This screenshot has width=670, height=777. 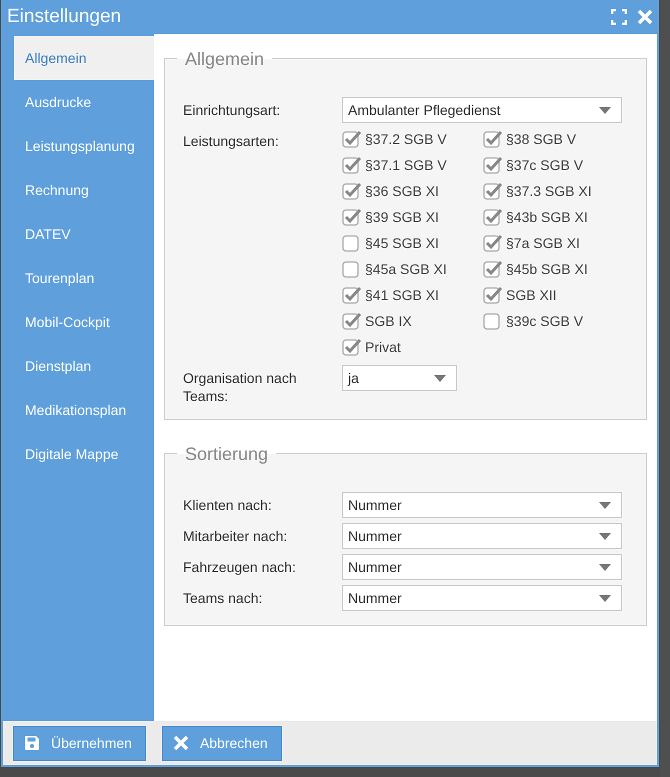 What do you see at coordinates (228, 505) in the screenshot?
I see `field-label: Klienten nach:` at bounding box center [228, 505].